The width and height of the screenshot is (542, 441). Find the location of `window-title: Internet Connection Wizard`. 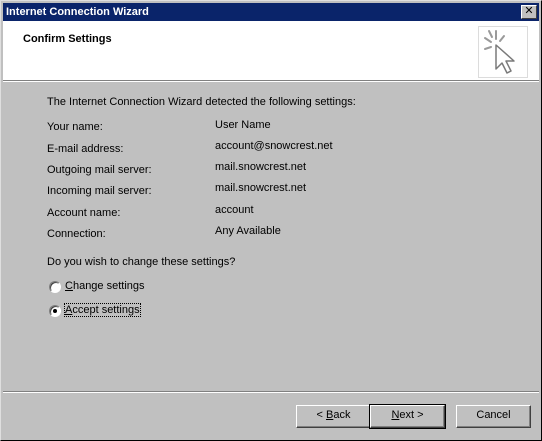

window-title: Internet Connection Wizard is located at coordinates (77, 12).